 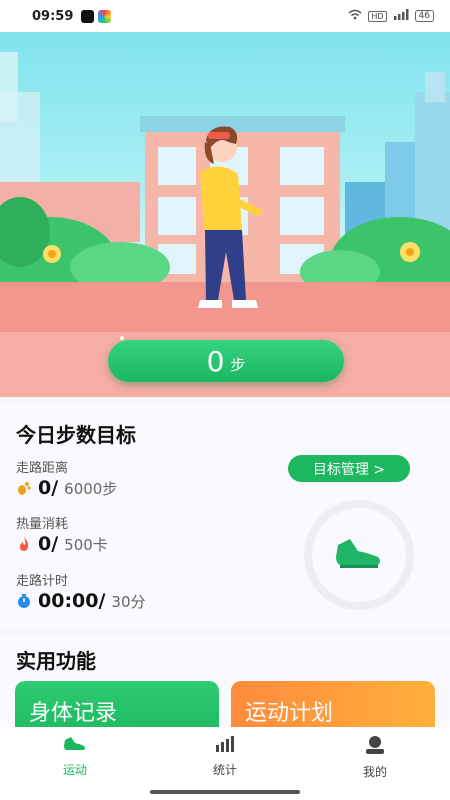 I want to click on nav-label-stats: 统计, so click(x=224, y=770).